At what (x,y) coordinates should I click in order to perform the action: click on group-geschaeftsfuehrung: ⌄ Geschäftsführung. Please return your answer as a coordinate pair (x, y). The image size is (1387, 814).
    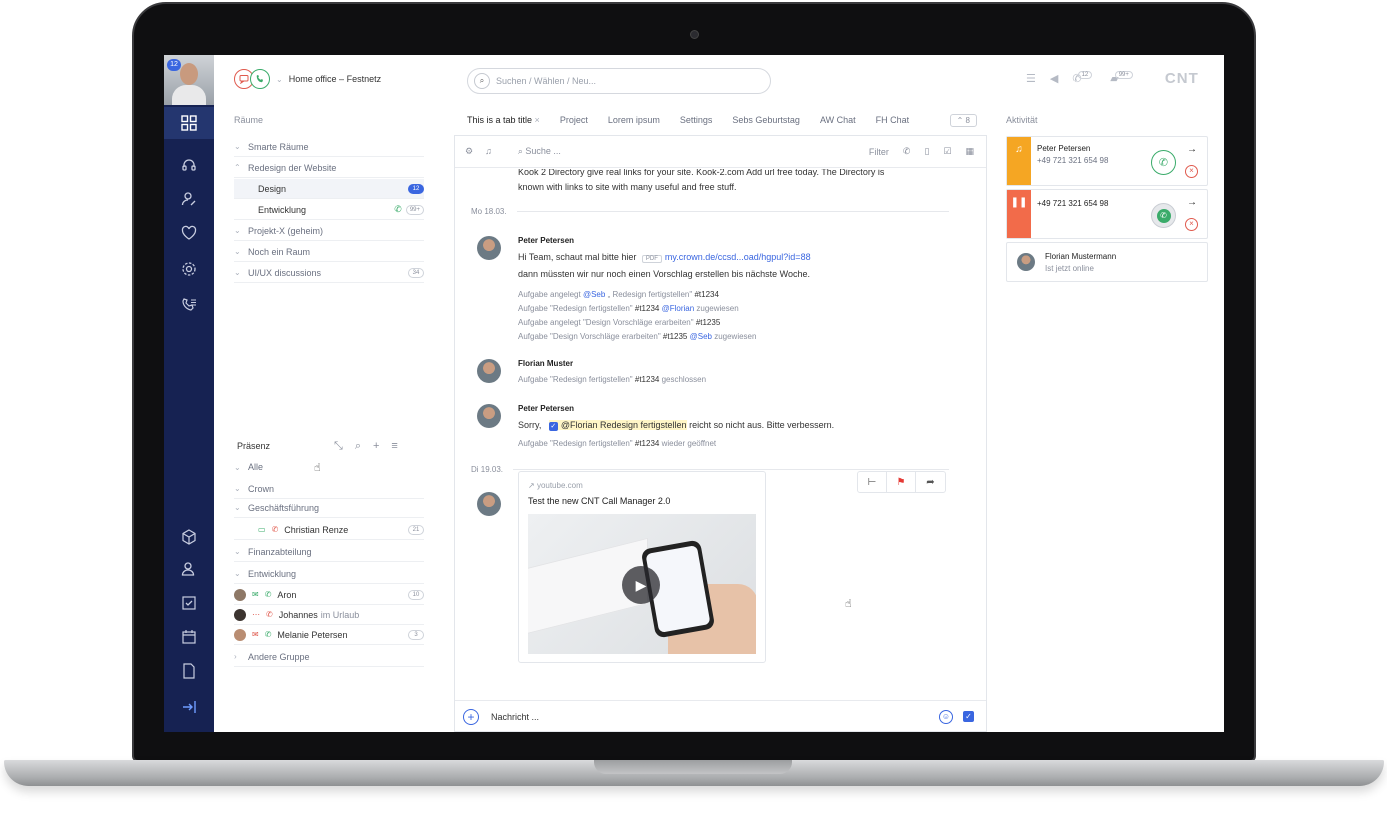
    Looking at the image, I should click on (329, 508).